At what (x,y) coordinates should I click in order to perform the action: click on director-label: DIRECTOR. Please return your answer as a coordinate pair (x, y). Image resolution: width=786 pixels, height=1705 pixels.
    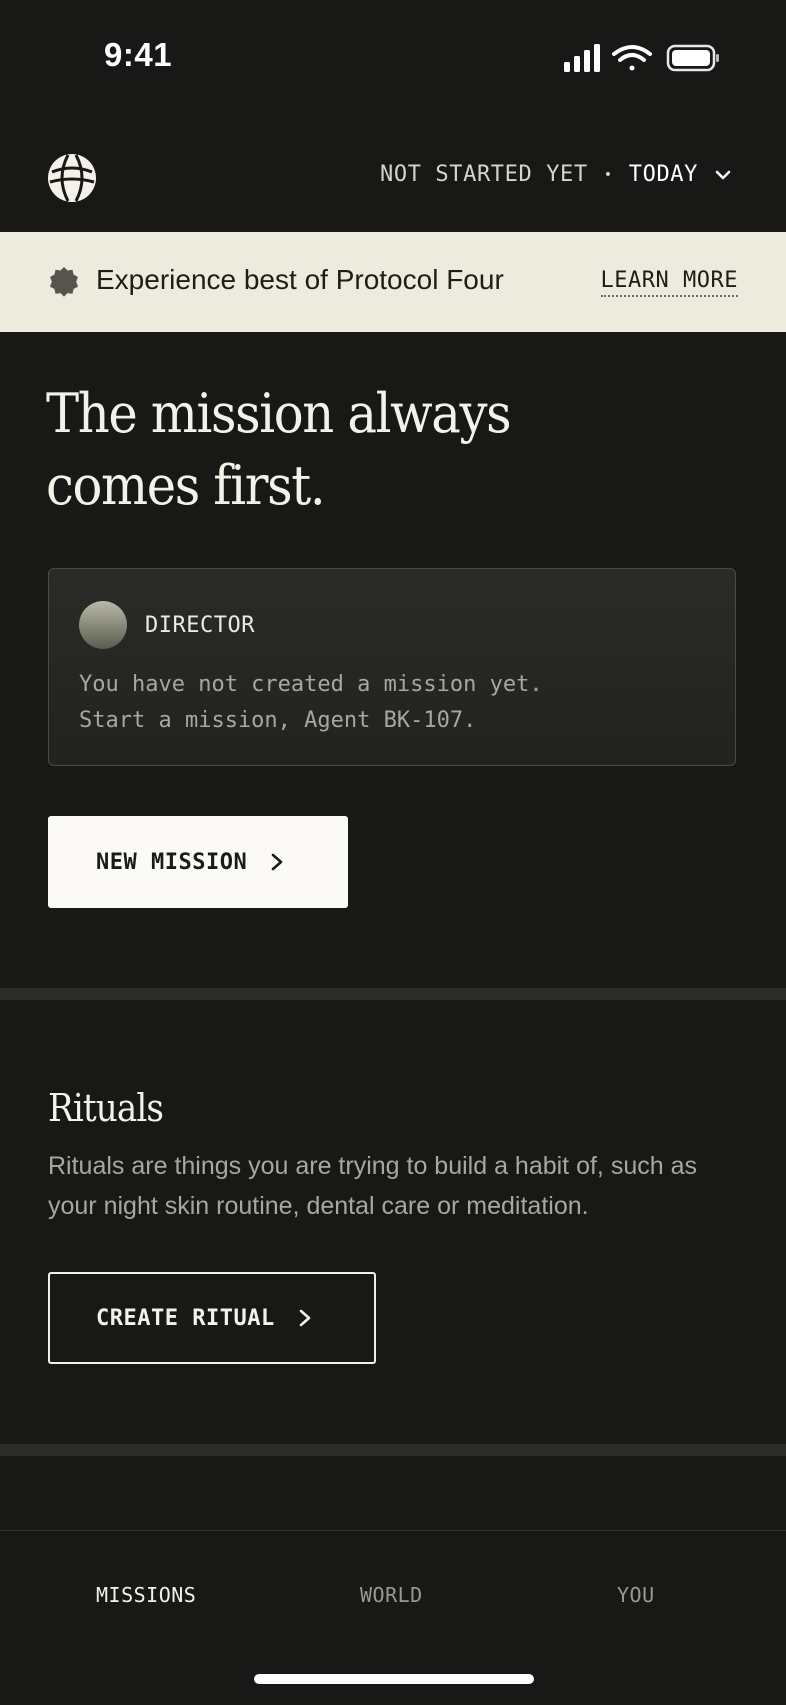
    Looking at the image, I should click on (200, 625).